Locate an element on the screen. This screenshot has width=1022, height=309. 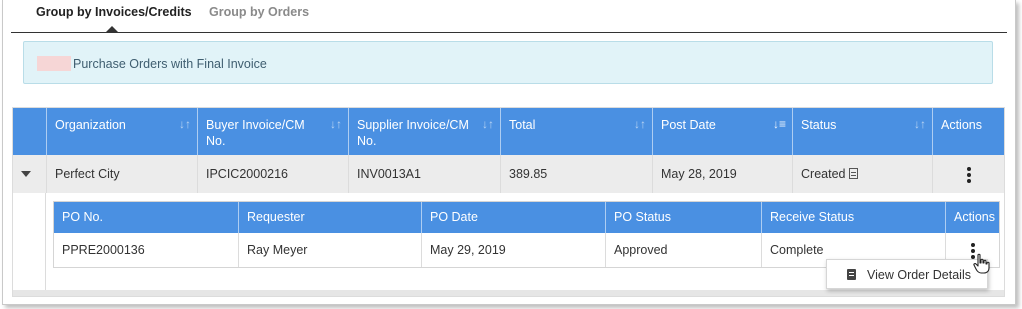
collapse-row-icon is located at coordinates (26, 174).